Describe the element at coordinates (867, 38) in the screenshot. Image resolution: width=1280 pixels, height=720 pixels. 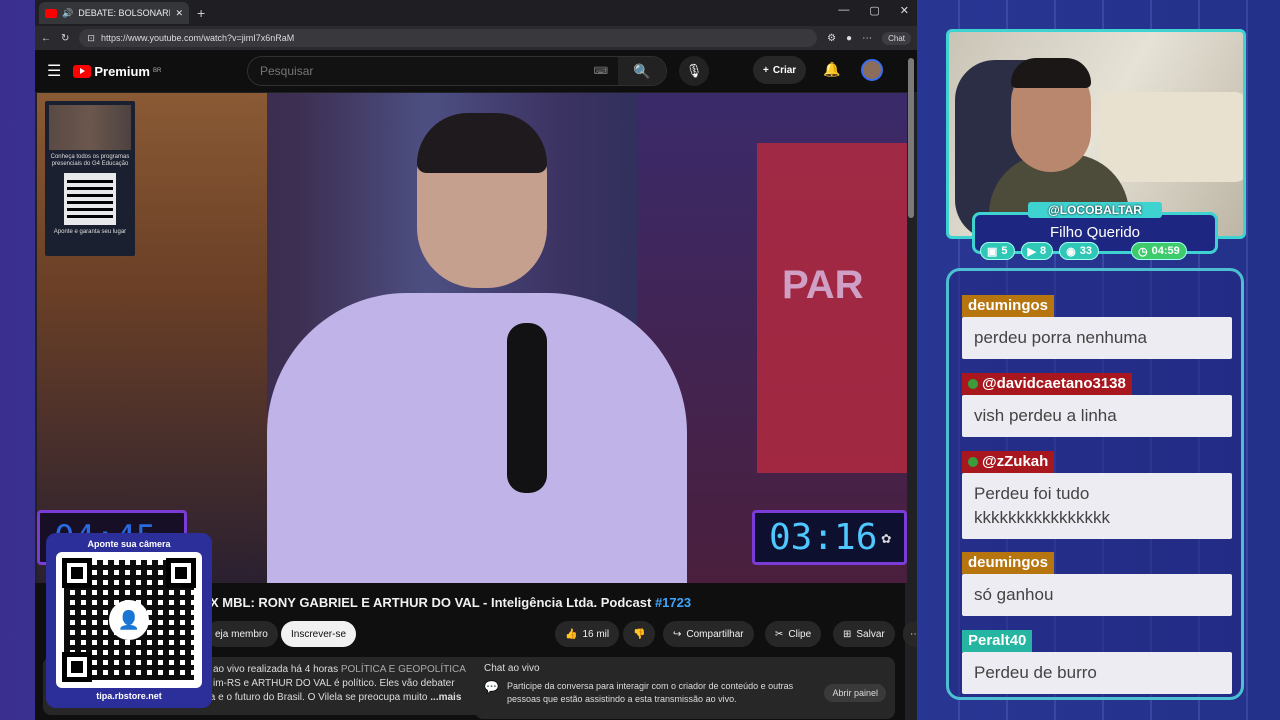
I see `more-menu-icon: ⋯` at that location.